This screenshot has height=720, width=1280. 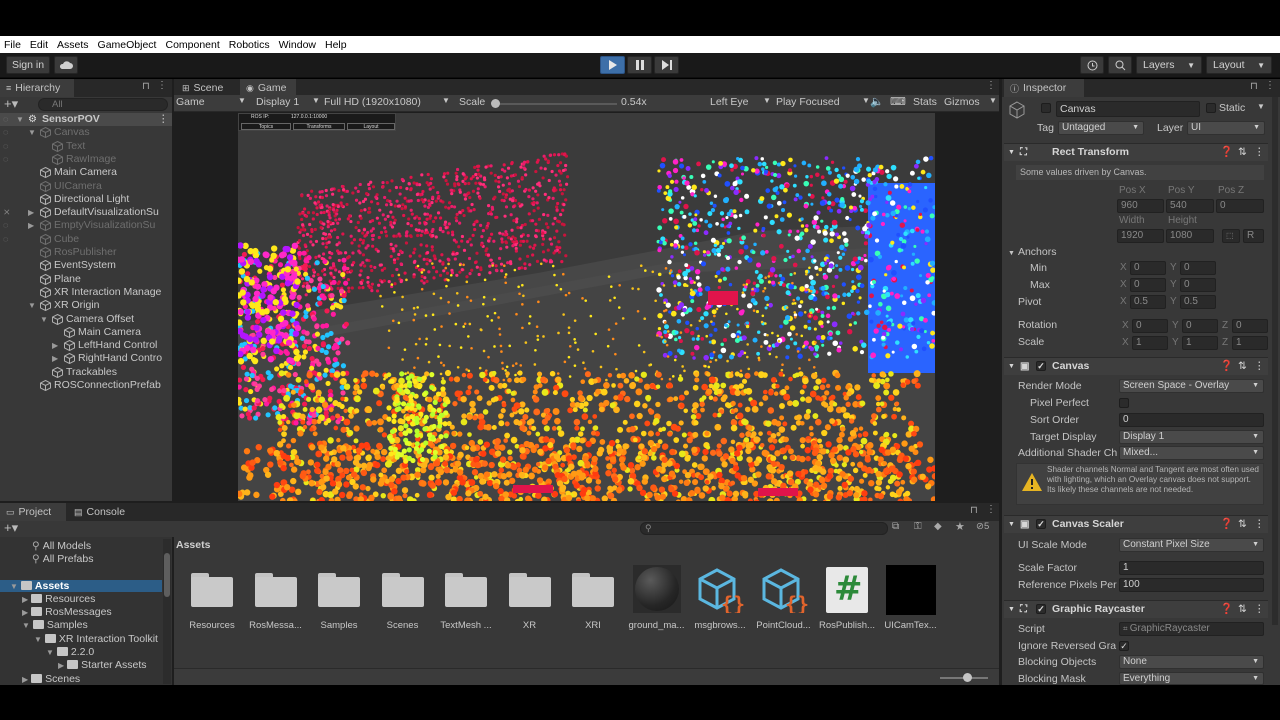 I want to click on asset-item: Resources, so click(x=212, y=594).